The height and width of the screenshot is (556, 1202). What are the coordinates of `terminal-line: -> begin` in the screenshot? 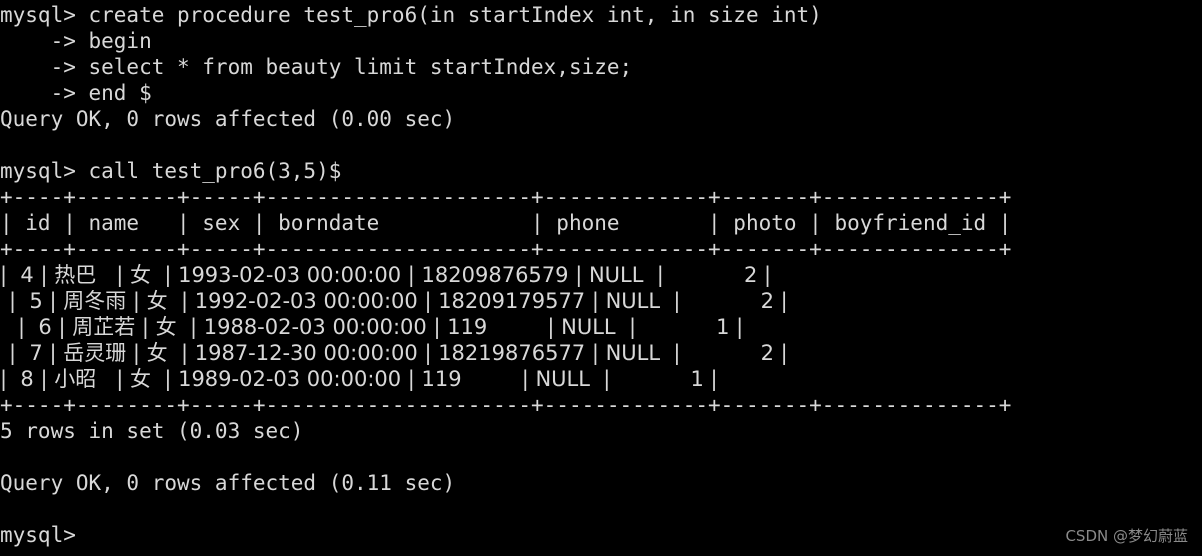 It's located at (76, 41).